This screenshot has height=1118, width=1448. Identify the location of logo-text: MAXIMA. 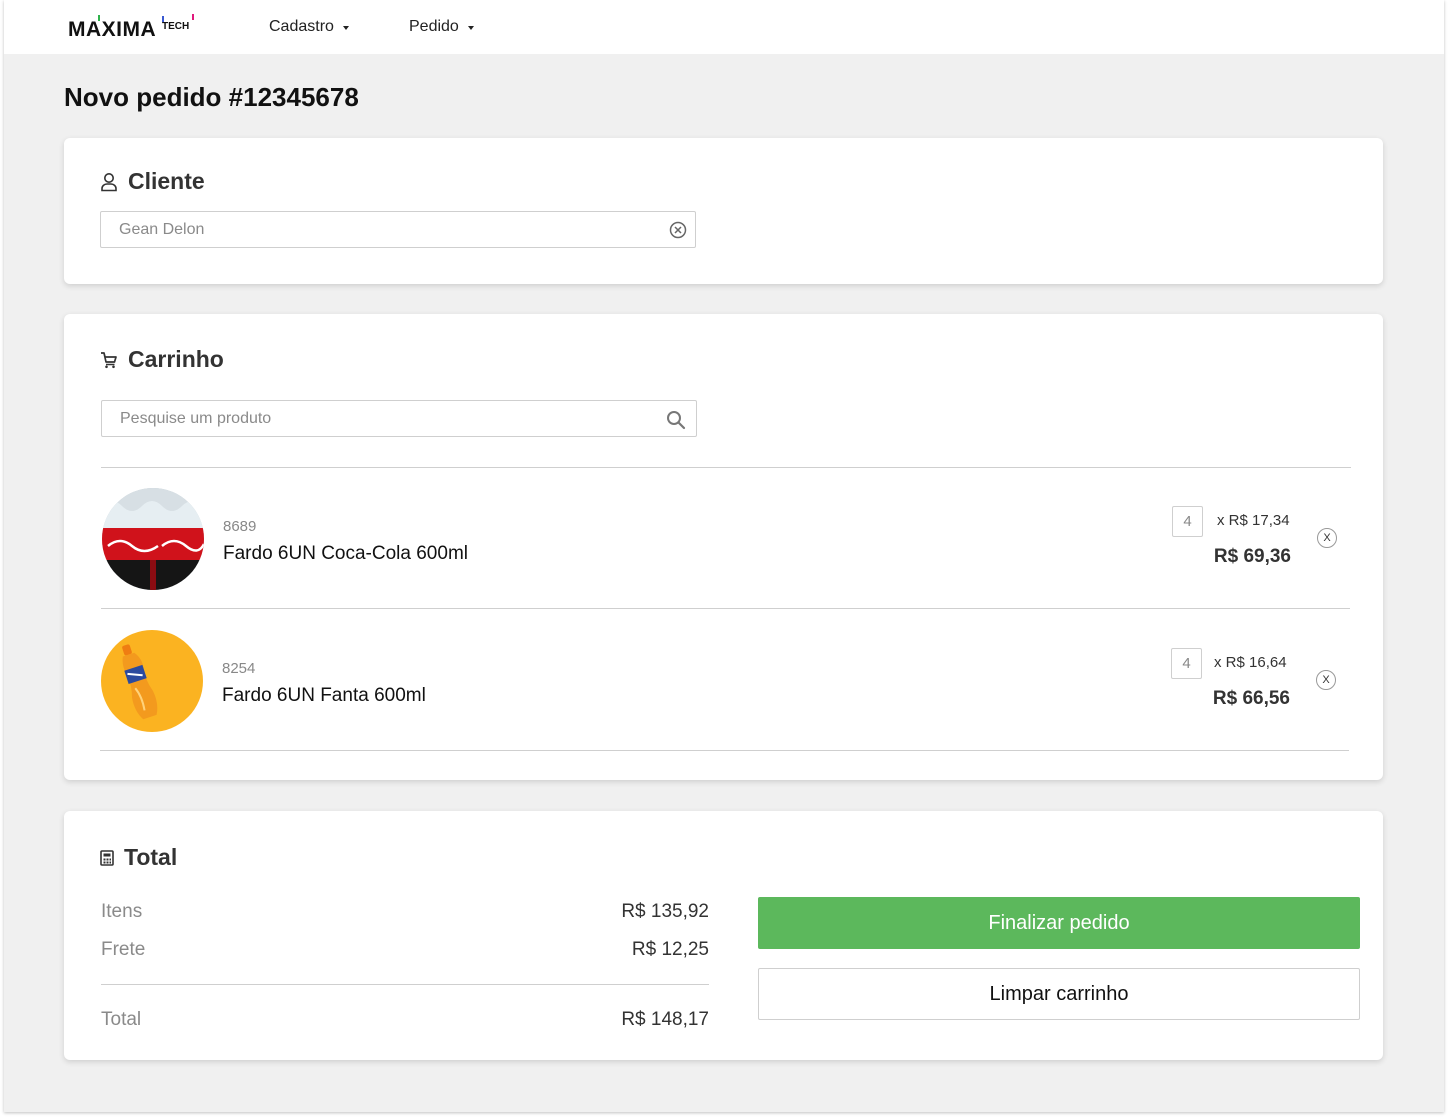
(112, 29).